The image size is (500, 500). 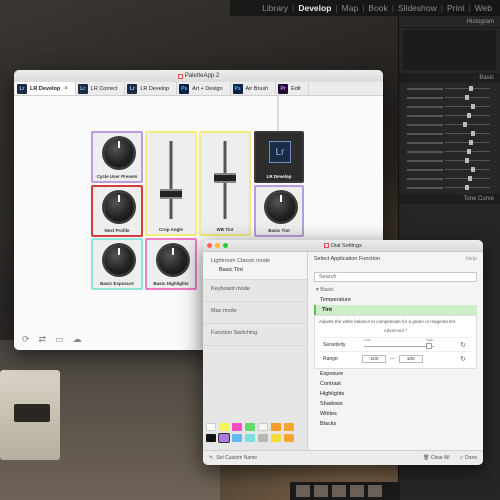 I want to click on module-develop: Develop, so click(x=314, y=8).